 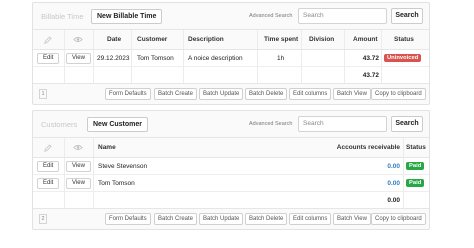 What do you see at coordinates (393, 200) in the screenshot?
I see `total-accounts-receivable: 0.00` at bounding box center [393, 200].